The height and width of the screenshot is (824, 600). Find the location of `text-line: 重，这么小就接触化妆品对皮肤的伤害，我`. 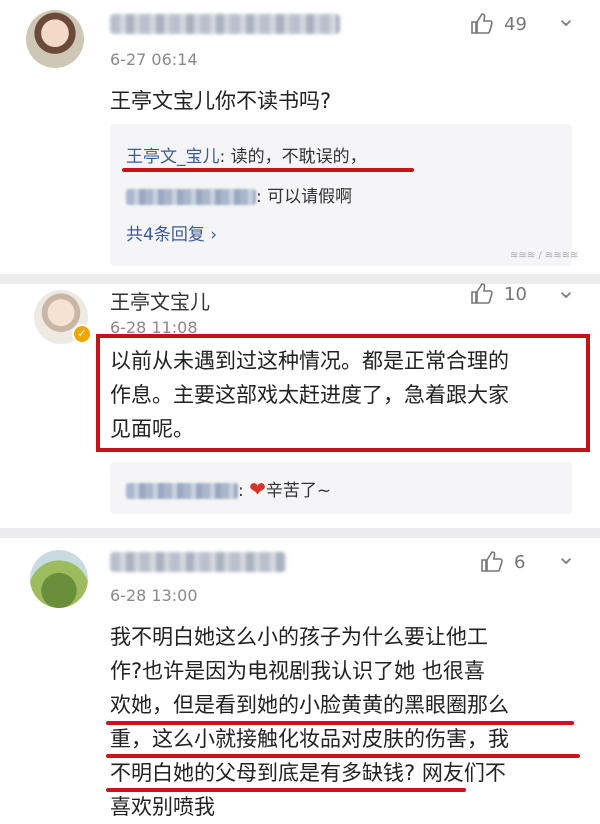

text-line: 重，这么小就接触化妆品对皮肤的伤害，我 is located at coordinates (309, 739).